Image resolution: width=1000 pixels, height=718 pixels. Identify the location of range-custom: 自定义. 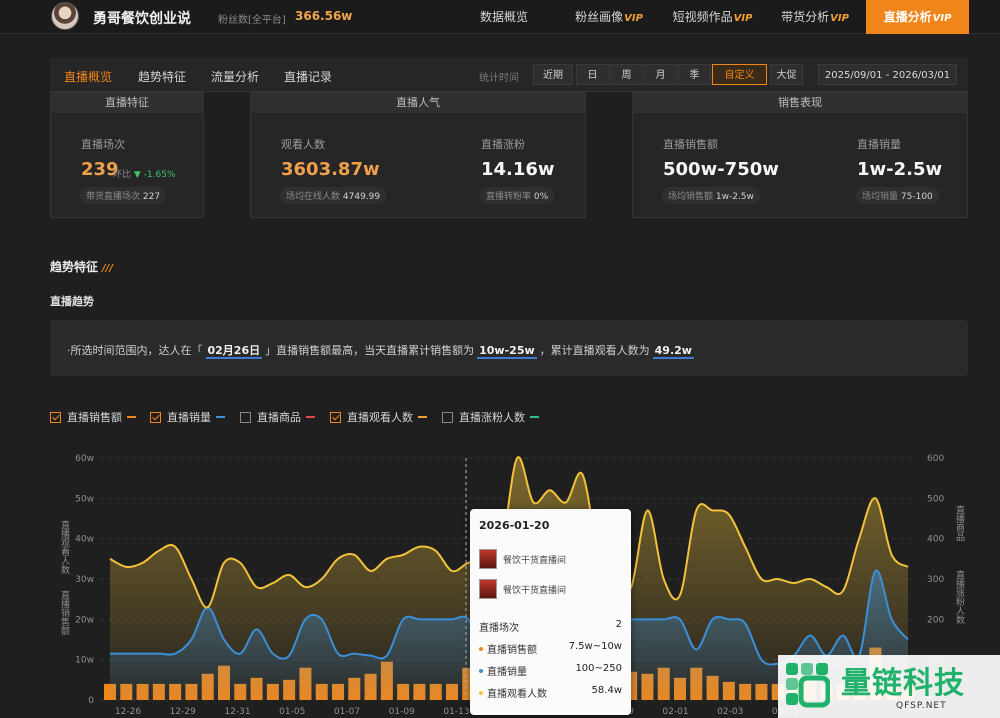
(739, 74).